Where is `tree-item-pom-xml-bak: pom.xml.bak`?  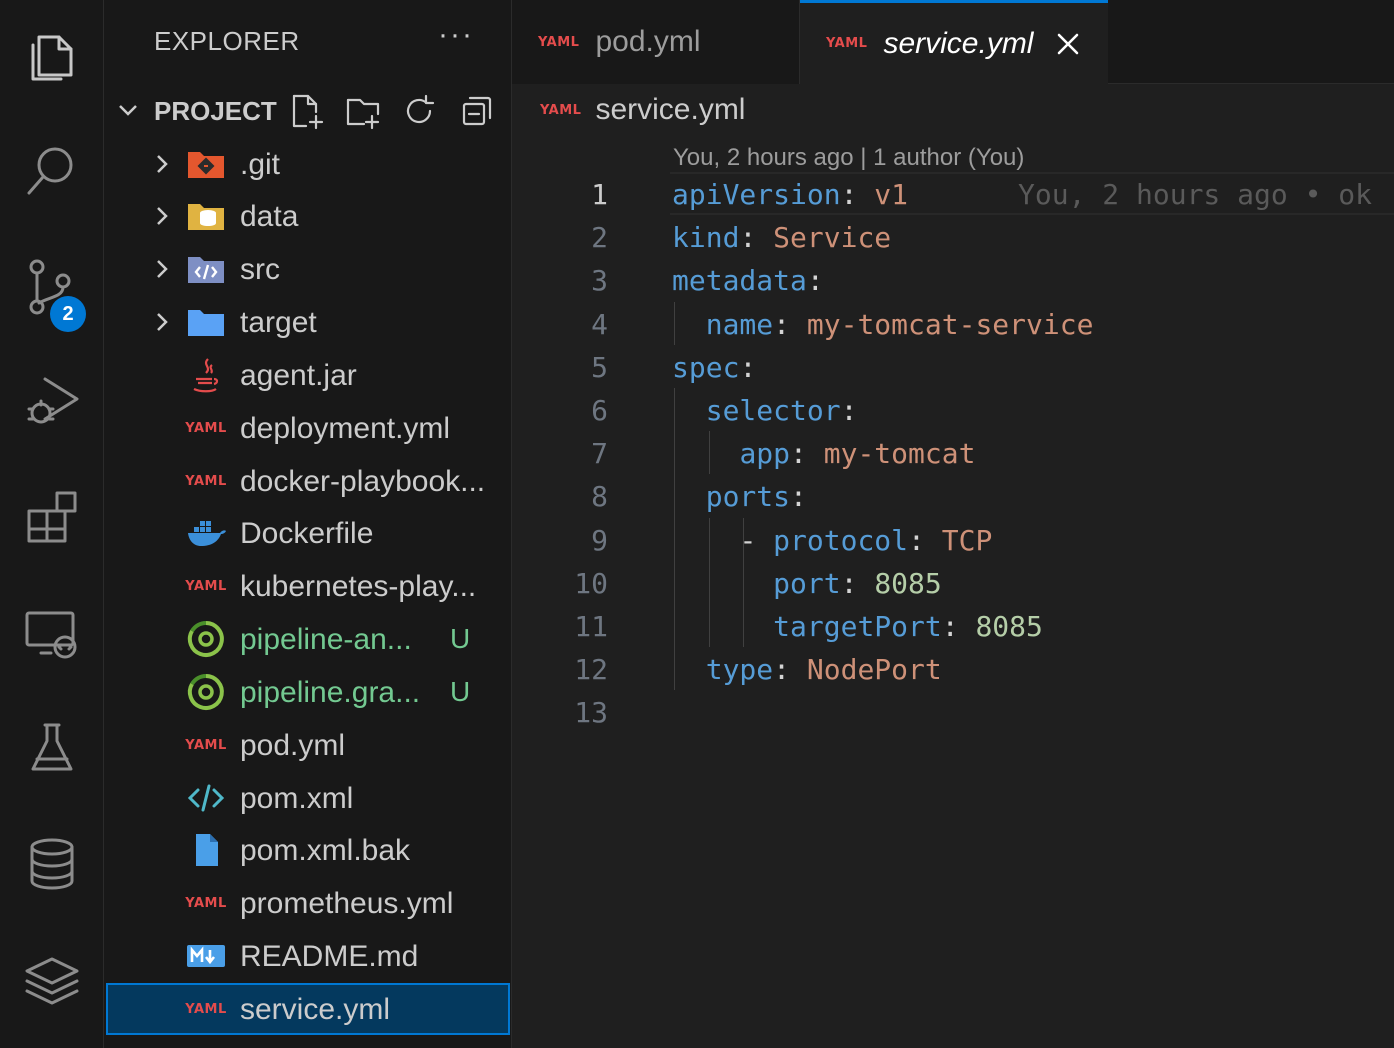 tree-item-pom-xml-bak: pom.xml.bak is located at coordinates (308, 850).